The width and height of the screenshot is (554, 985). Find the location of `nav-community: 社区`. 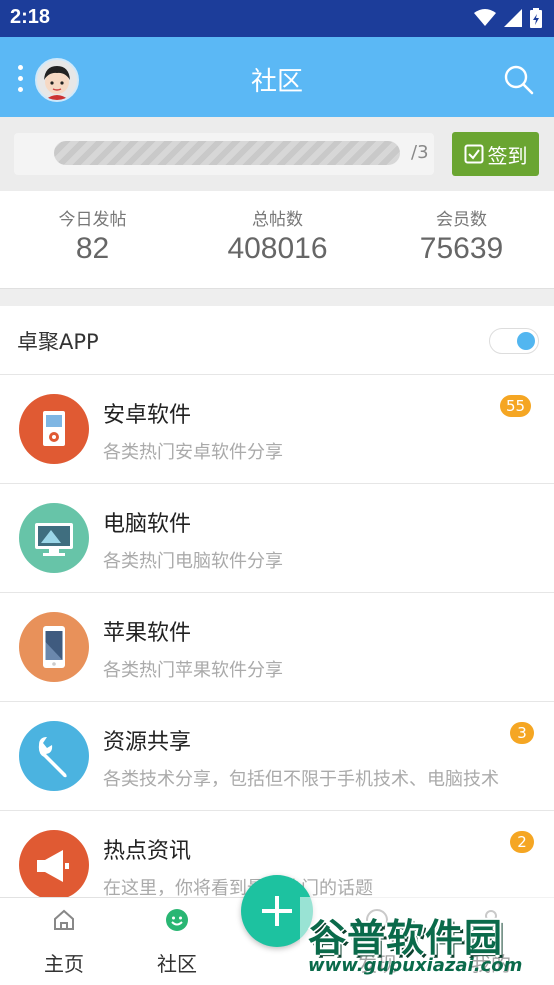

nav-community: 社区 is located at coordinates (177, 941).